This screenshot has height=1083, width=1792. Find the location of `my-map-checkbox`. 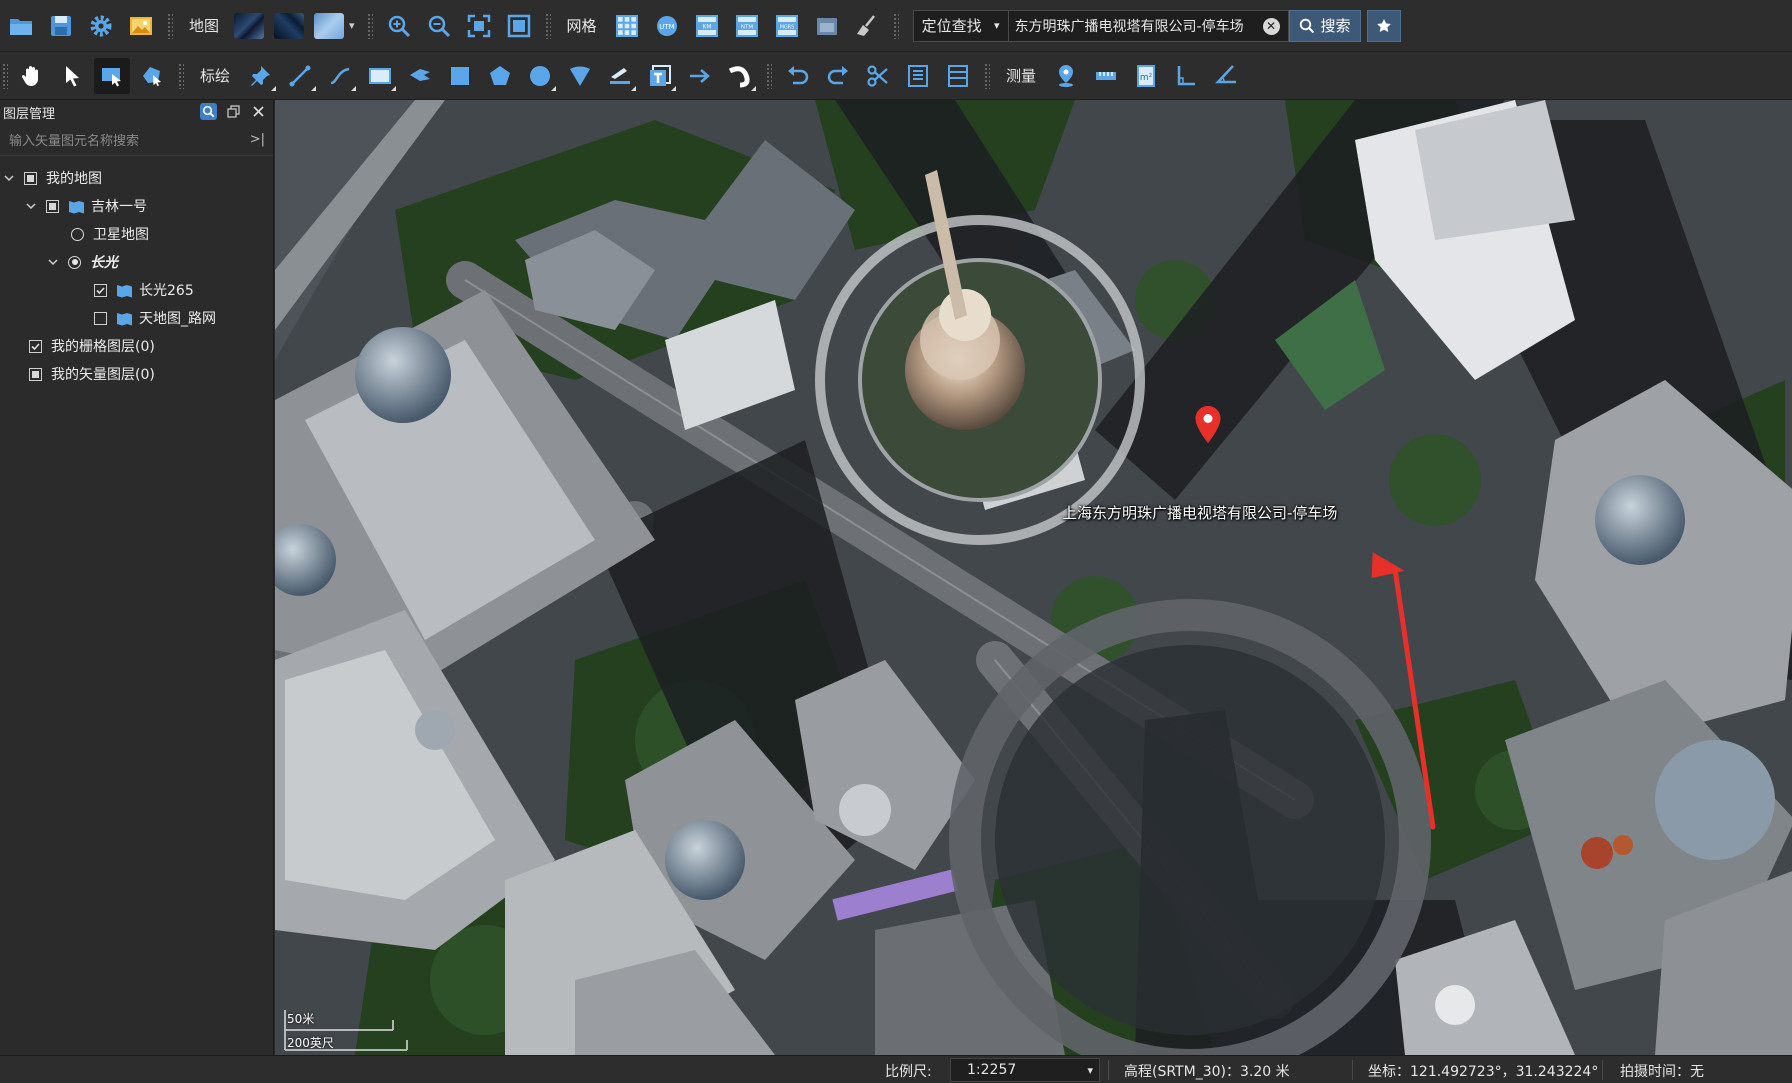

my-map-checkbox is located at coordinates (30, 178).